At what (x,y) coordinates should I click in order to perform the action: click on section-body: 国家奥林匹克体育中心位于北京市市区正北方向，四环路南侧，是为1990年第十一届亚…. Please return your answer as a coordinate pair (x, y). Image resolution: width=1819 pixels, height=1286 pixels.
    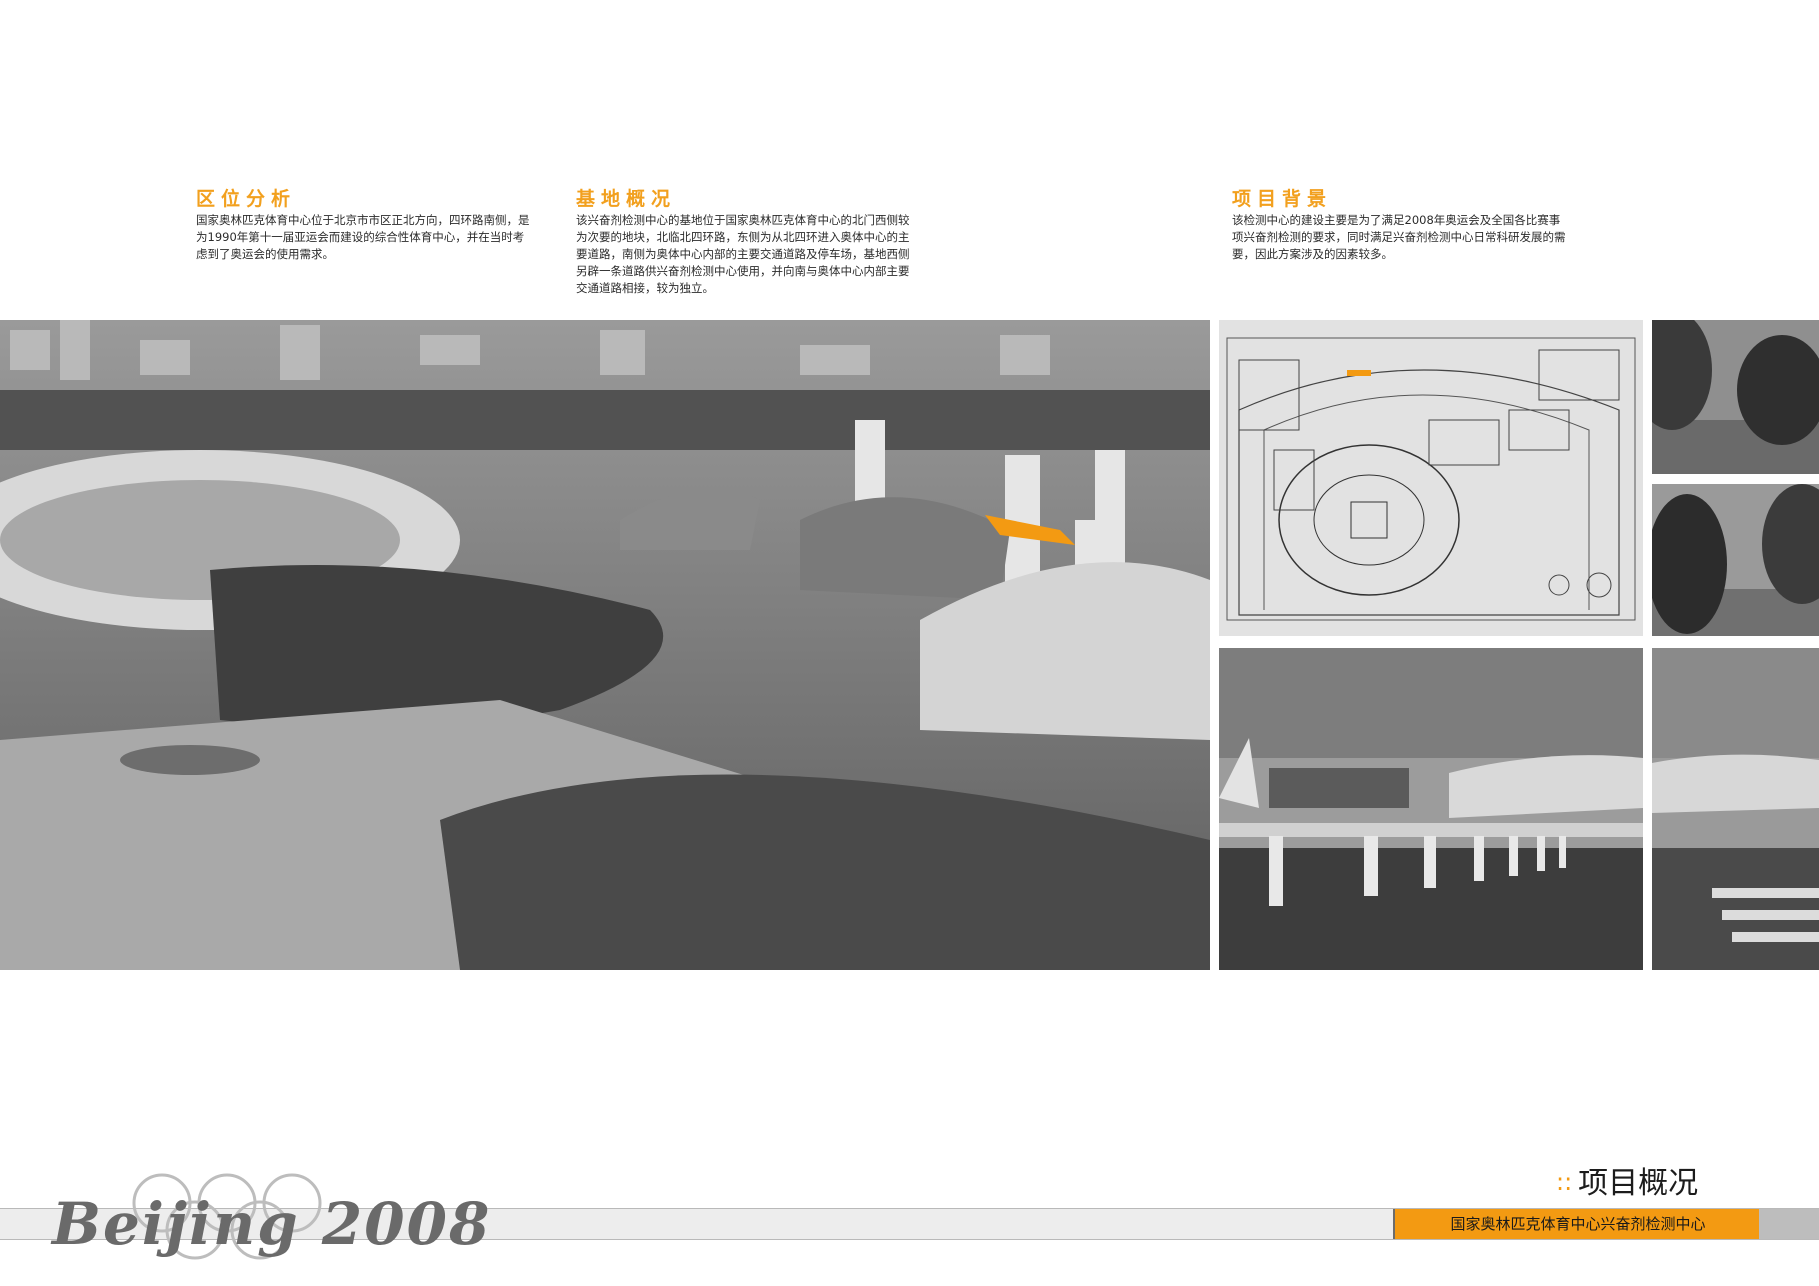
    Looking at the image, I should click on (363, 237).